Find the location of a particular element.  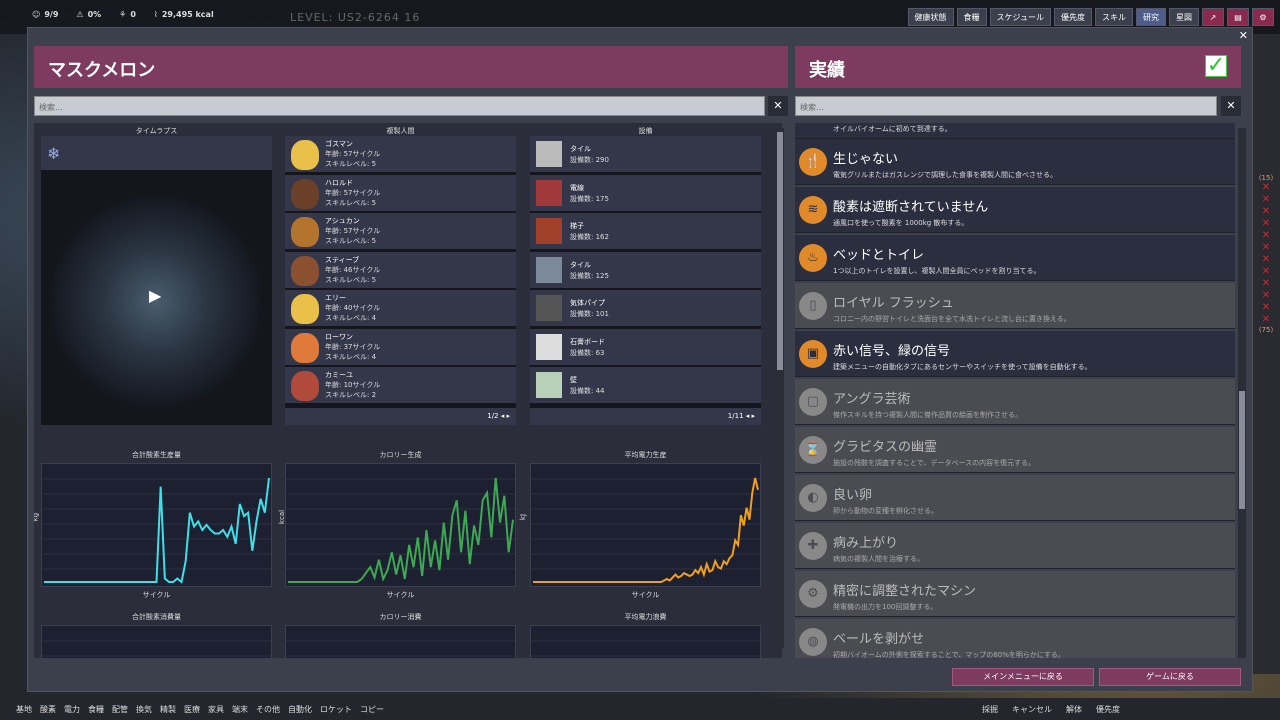

close-dialog-button: ✕ is located at coordinates (1243, 35).